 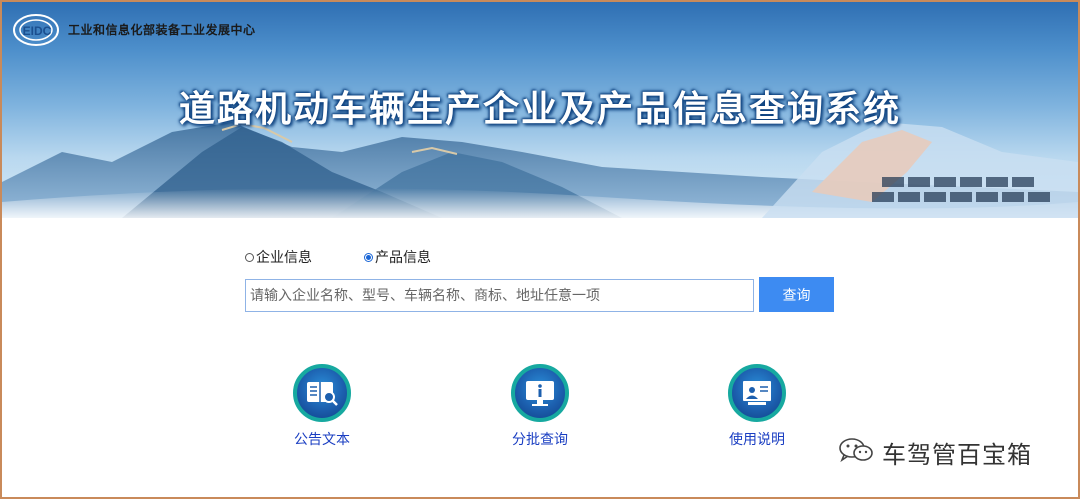 I want to click on info-monitor-icon, so click(x=540, y=393).